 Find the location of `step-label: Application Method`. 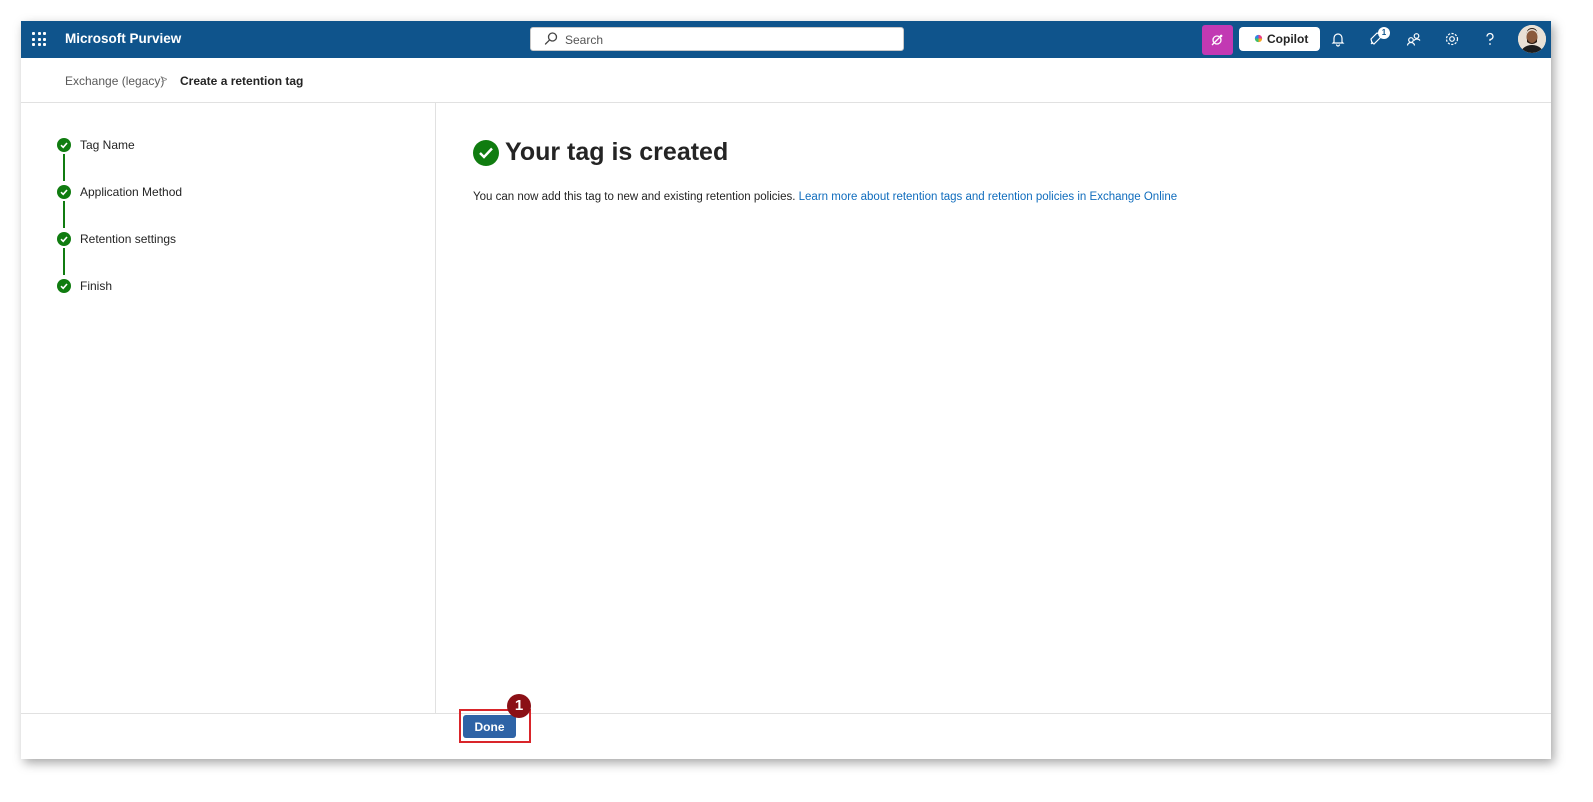

step-label: Application Method is located at coordinates (131, 192).